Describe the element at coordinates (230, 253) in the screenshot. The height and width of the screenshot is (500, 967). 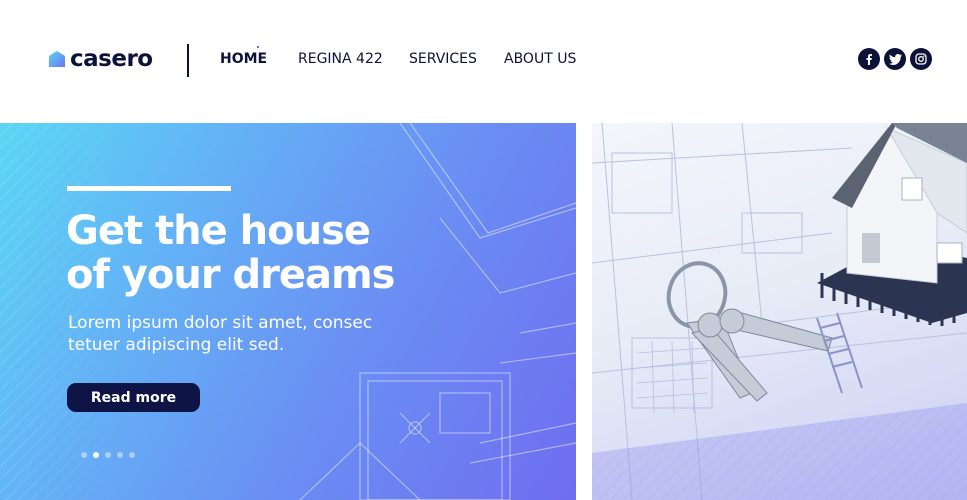
I see `hero-title: Get the house of your dreams` at that location.